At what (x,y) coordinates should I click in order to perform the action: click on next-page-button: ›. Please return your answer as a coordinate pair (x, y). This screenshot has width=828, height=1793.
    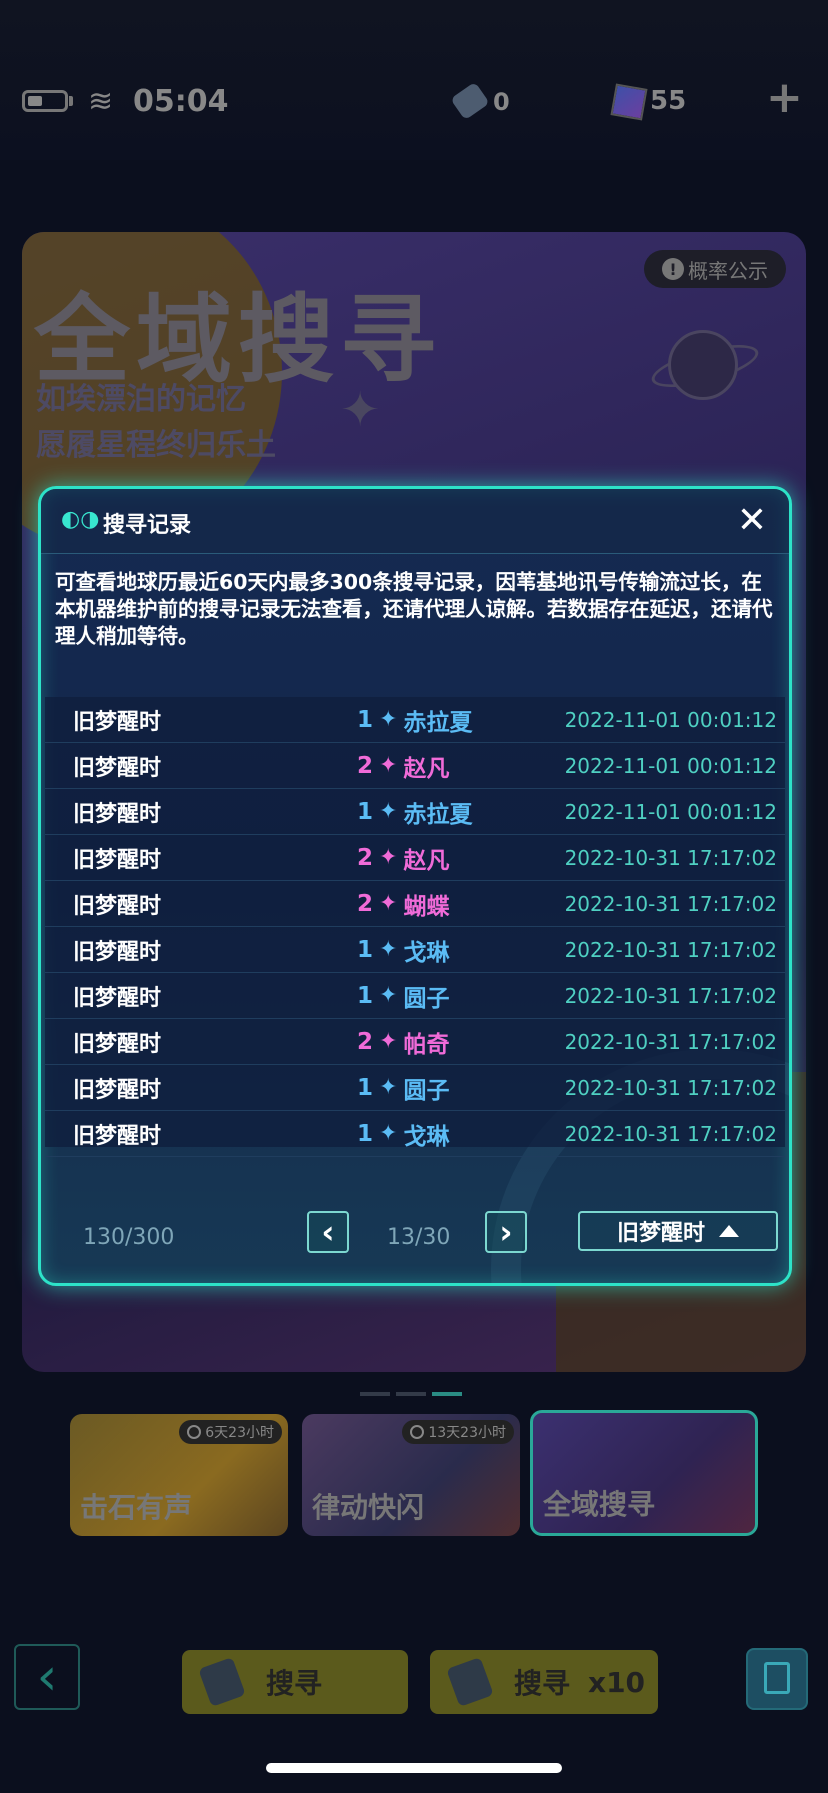
    Looking at the image, I should click on (506, 1232).